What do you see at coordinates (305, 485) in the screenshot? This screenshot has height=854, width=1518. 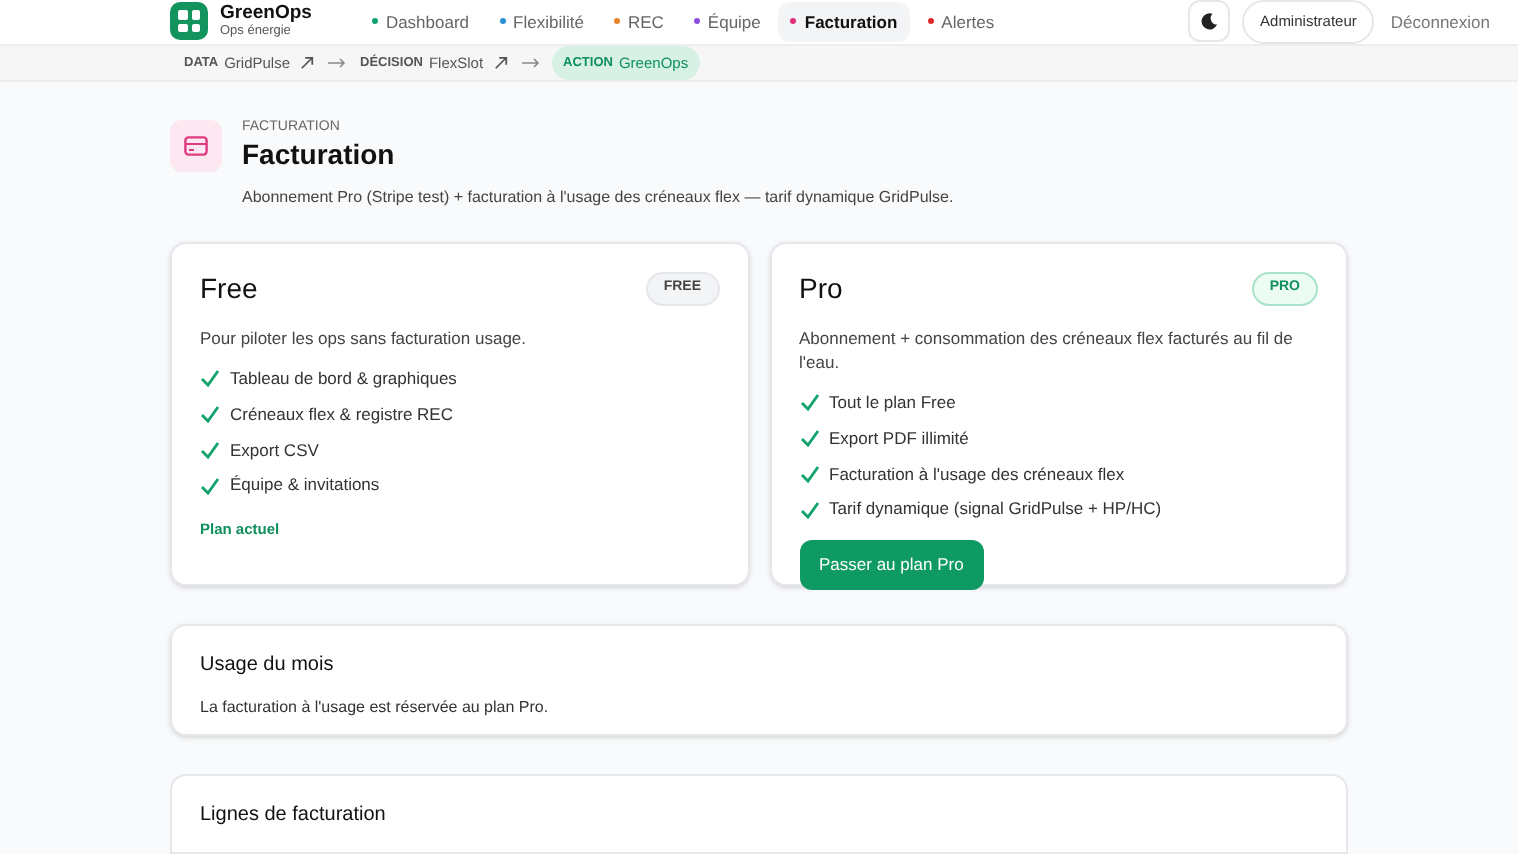 I see `feature-item: Équipe & invitations` at bounding box center [305, 485].